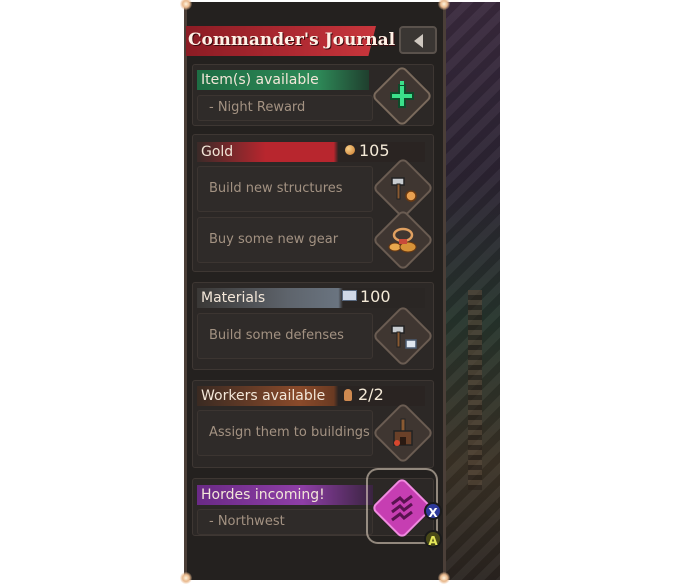  I want to click on materials-header: Materials, so click(311, 298).